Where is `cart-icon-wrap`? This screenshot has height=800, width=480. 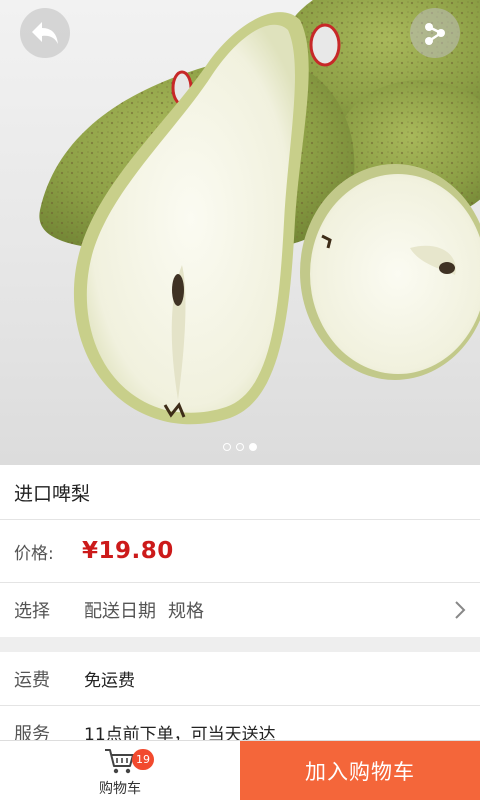
cart-icon-wrap is located at coordinates (120, 763).